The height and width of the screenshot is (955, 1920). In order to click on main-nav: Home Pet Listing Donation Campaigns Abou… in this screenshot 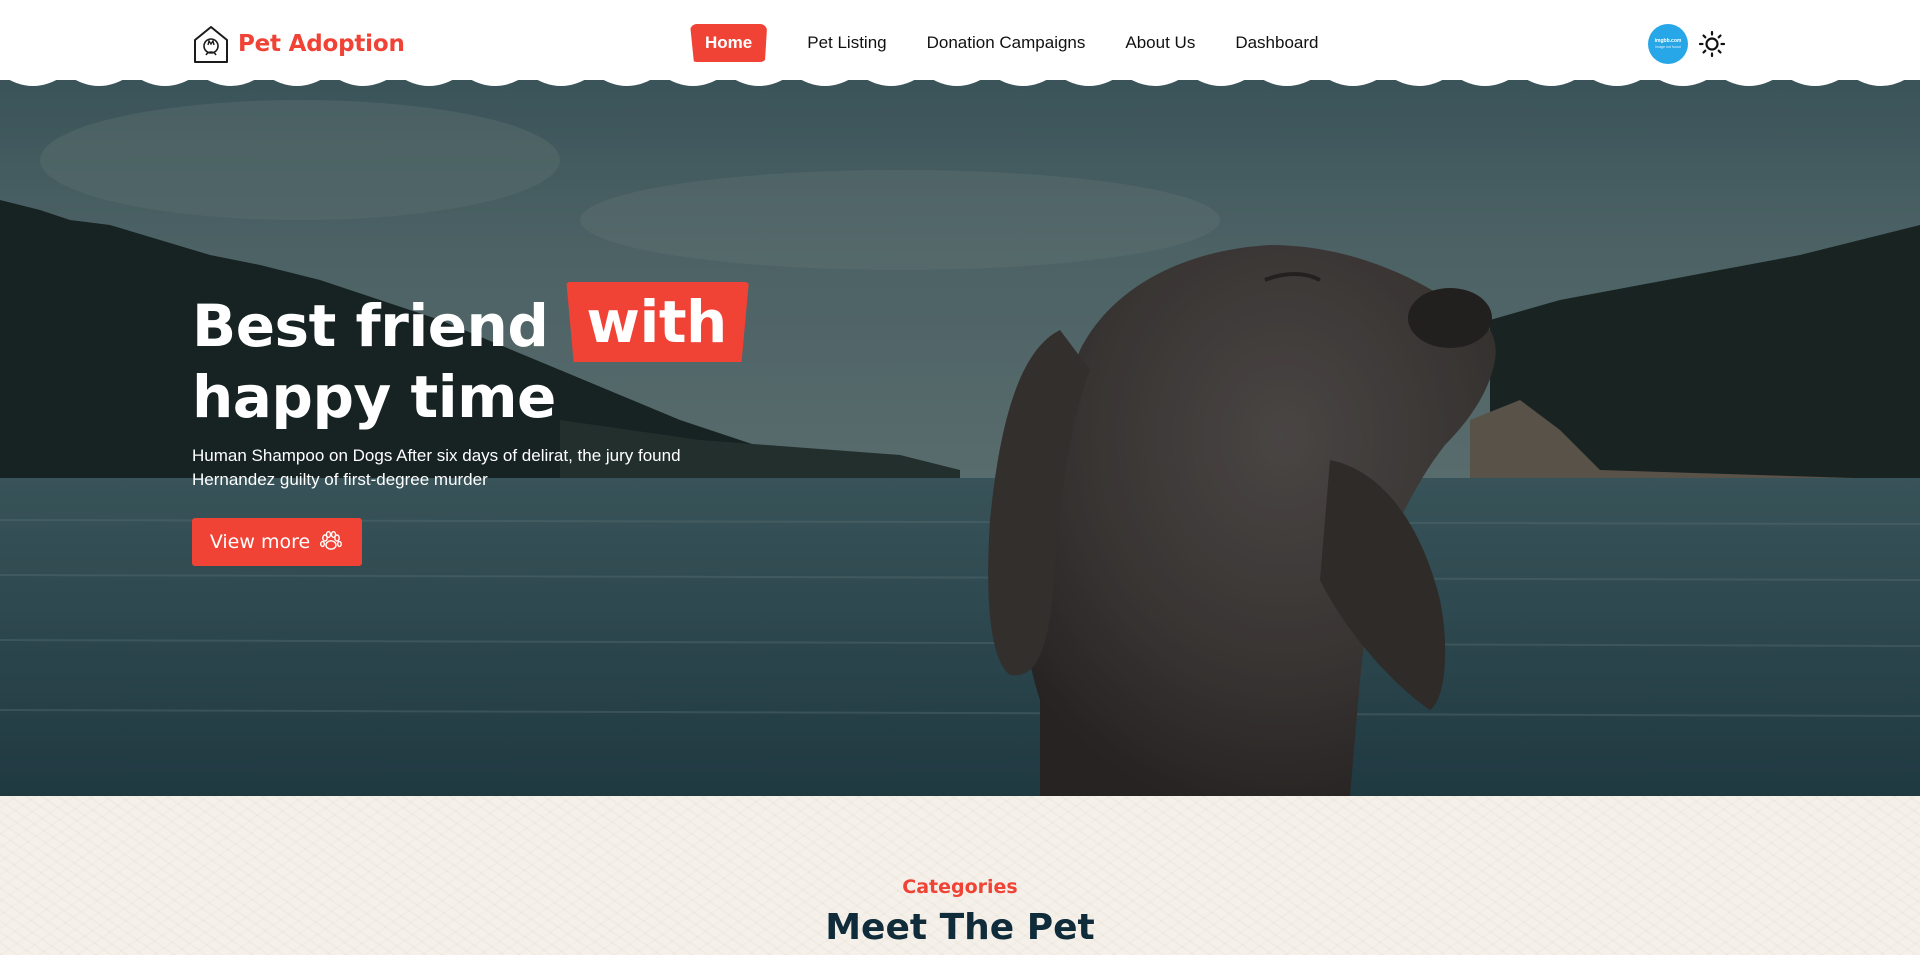, I will do `click(1004, 43)`.